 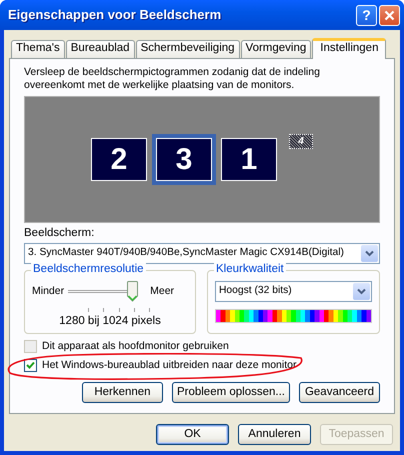 What do you see at coordinates (274, 434) in the screenshot?
I see `dialog-button: Annuleren` at bounding box center [274, 434].